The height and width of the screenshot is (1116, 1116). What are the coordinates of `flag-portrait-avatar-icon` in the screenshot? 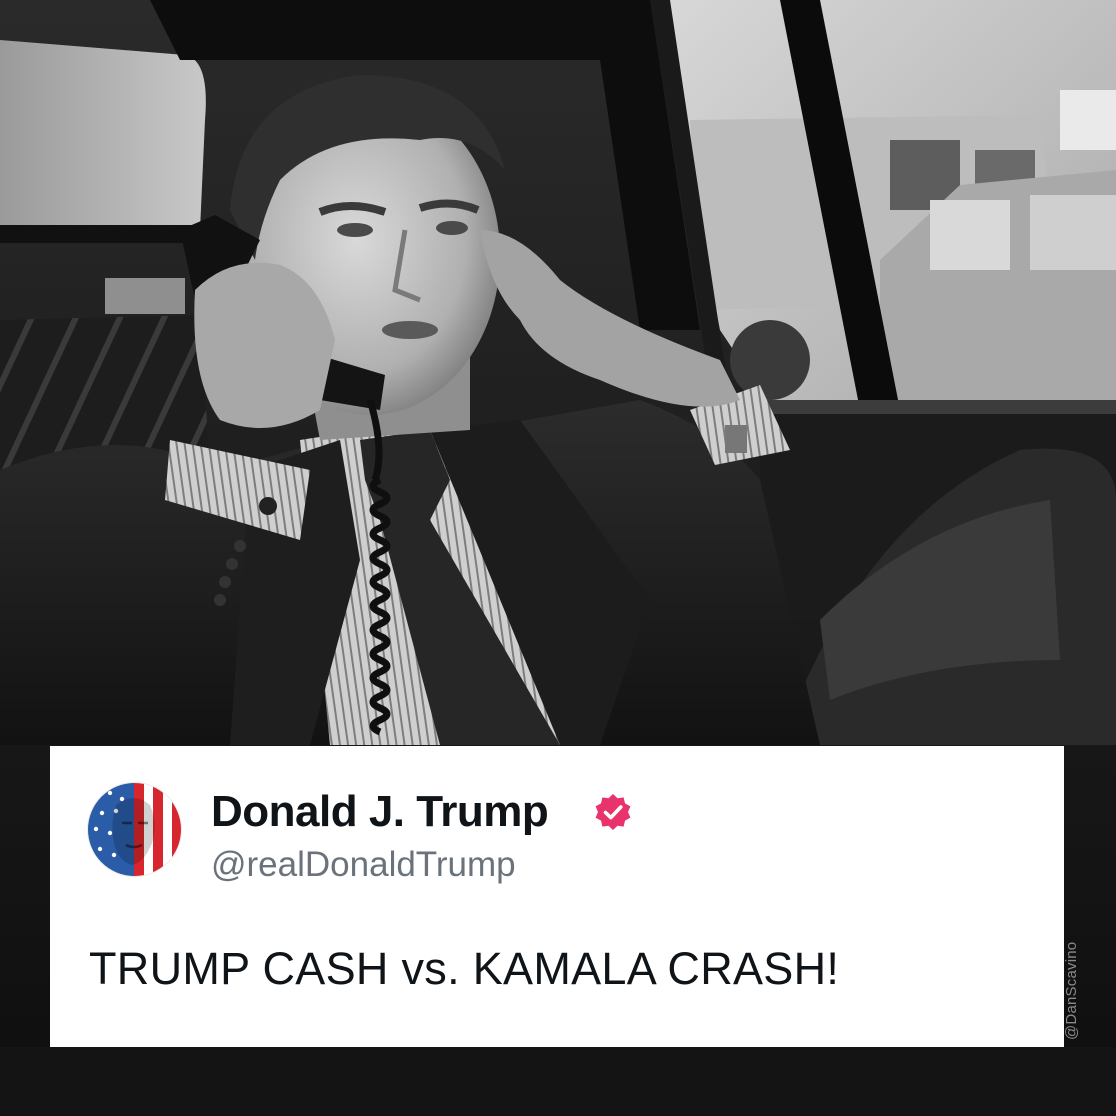 It's located at (134, 829).